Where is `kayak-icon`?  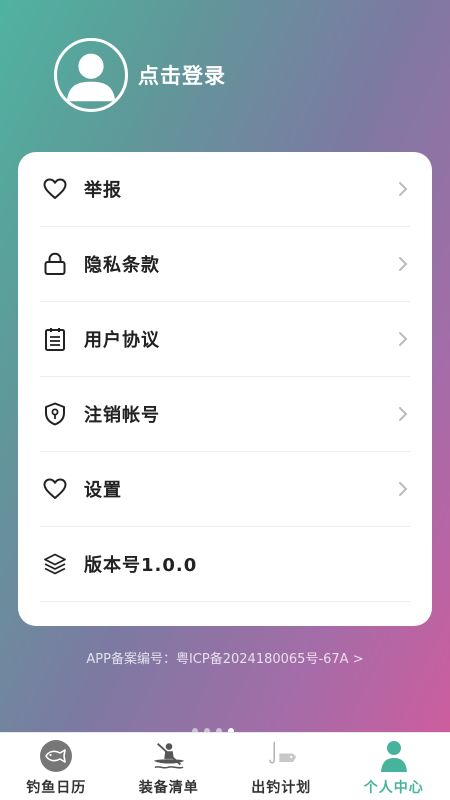
kayak-icon is located at coordinates (169, 756).